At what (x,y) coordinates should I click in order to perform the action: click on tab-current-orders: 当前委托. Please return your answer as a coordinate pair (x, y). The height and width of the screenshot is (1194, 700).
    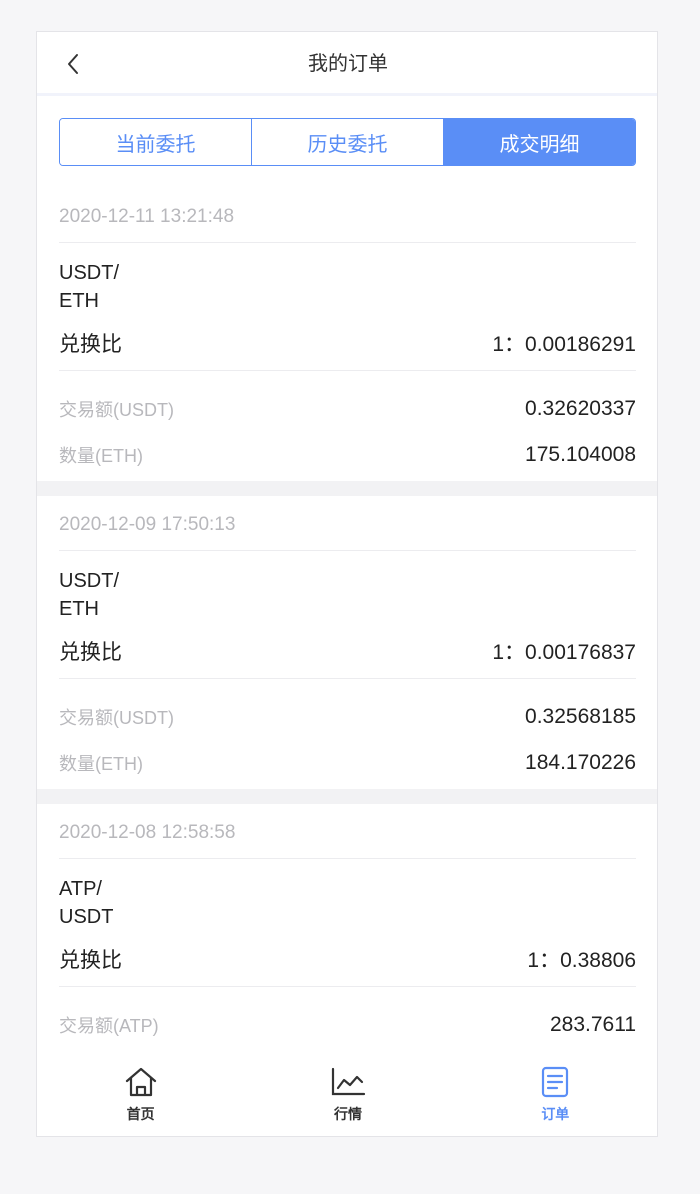
    Looking at the image, I should click on (155, 142).